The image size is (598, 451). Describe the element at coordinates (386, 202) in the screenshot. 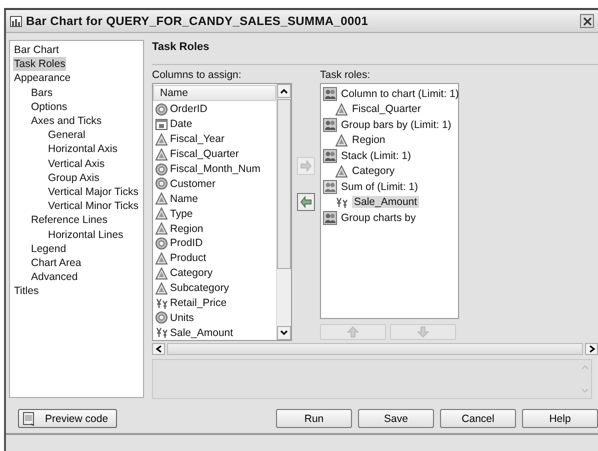

I see `assigned-column: Sale_Amount` at that location.